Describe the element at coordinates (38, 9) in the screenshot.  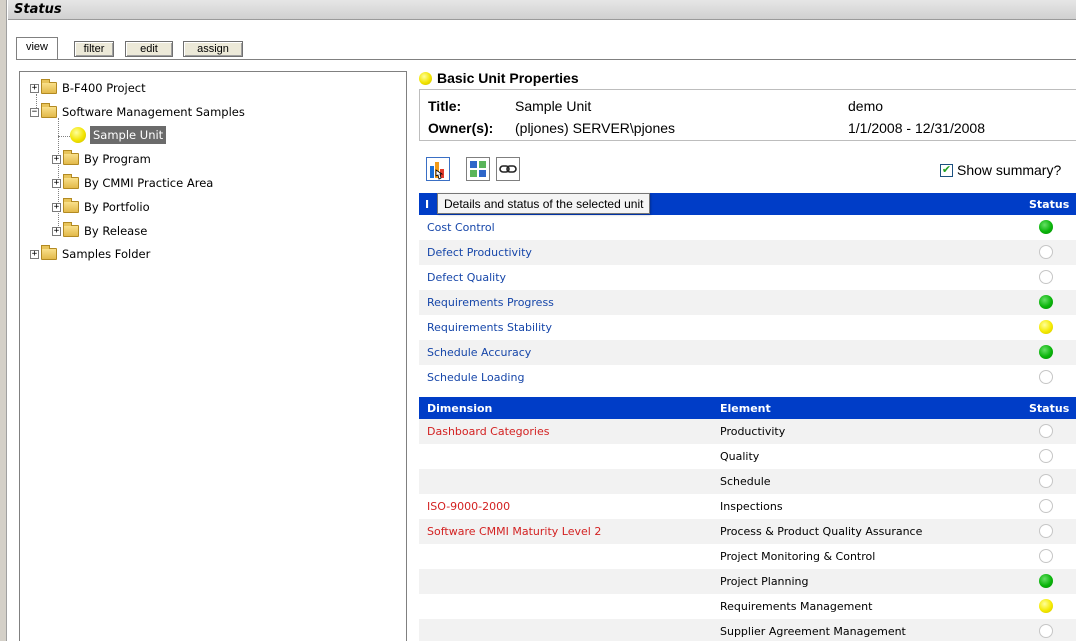
I see `window-title: Status` at that location.